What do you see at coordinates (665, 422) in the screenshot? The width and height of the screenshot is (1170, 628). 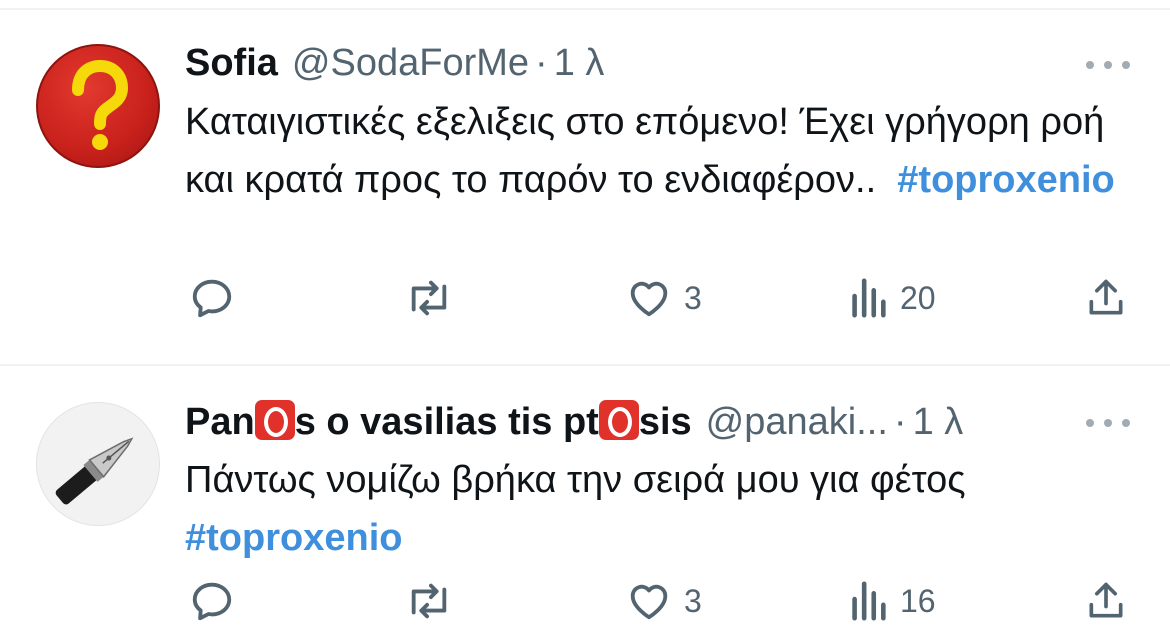 I see `display-name-part-3: sis` at bounding box center [665, 422].